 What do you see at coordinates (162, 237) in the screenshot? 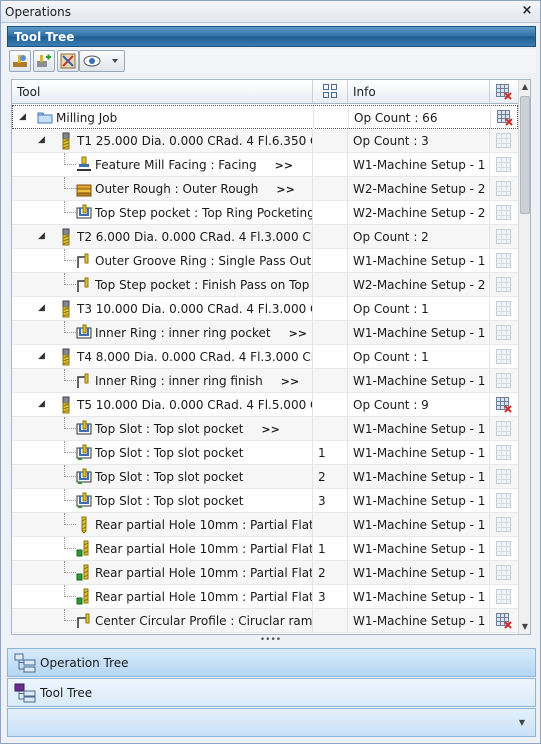
I see `tool-cell: ◢ T2 6.000 Dia. 0.000 CRad. 4 Fl.3.000 CL` at bounding box center [162, 237].